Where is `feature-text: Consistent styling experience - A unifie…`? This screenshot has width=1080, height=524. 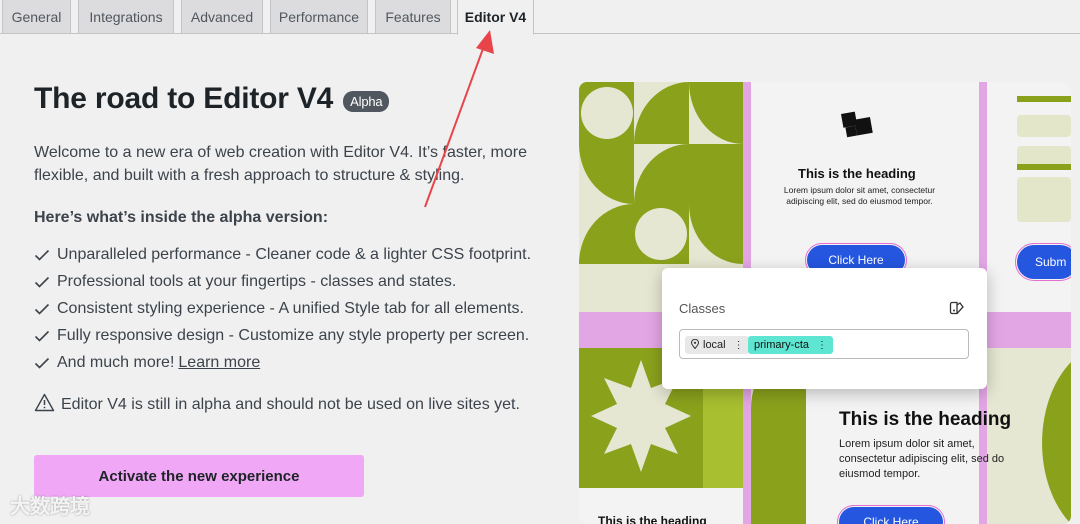
feature-text: Consistent styling experience - A unifie… is located at coordinates (290, 308).